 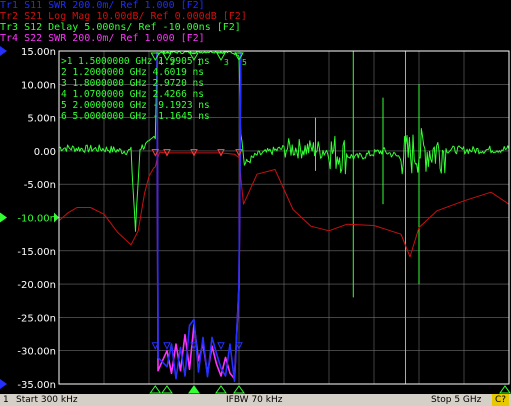 What do you see at coordinates (132, 94) in the screenshot?
I see `marker-table-row: 4 1.0700000 GHz 2.4266 ns` at bounding box center [132, 94].